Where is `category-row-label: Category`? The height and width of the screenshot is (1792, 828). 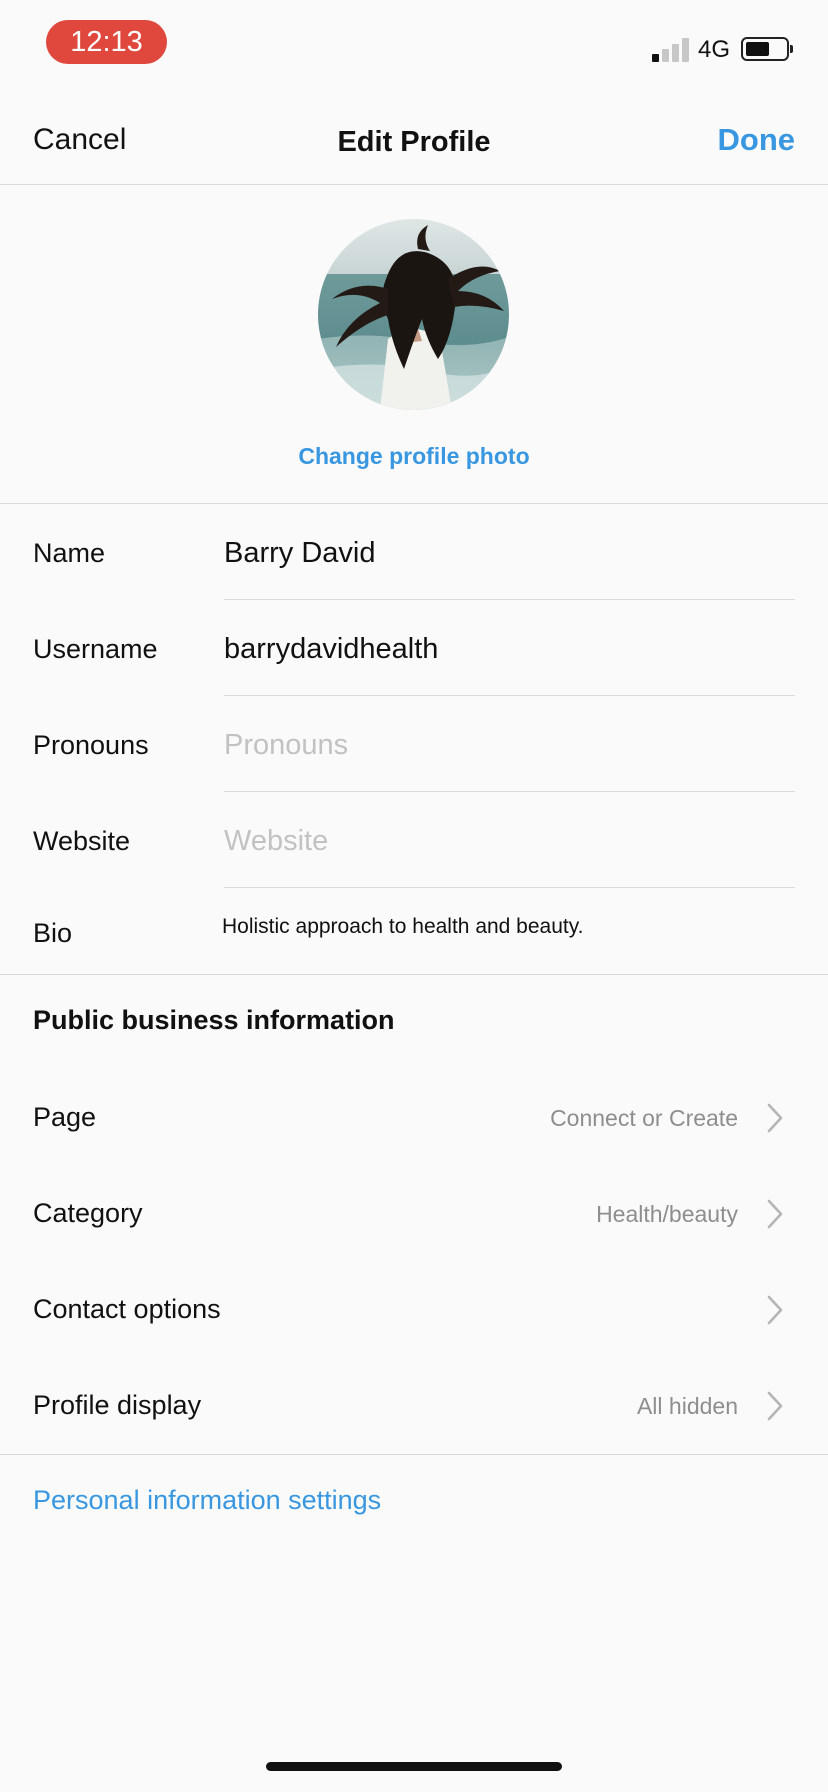 category-row-label: Category is located at coordinates (88, 1213).